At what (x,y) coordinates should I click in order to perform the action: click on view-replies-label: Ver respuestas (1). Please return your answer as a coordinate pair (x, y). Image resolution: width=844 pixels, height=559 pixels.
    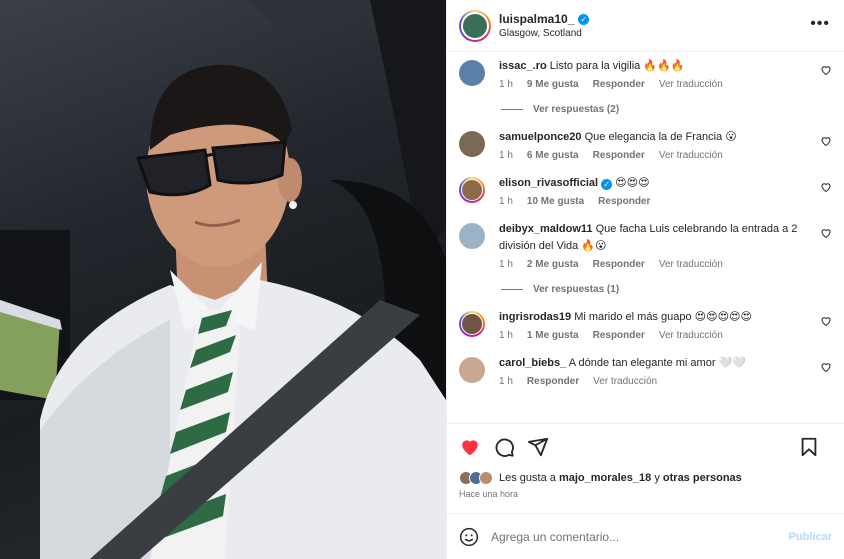
    Looking at the image, I should click on (576, 289).